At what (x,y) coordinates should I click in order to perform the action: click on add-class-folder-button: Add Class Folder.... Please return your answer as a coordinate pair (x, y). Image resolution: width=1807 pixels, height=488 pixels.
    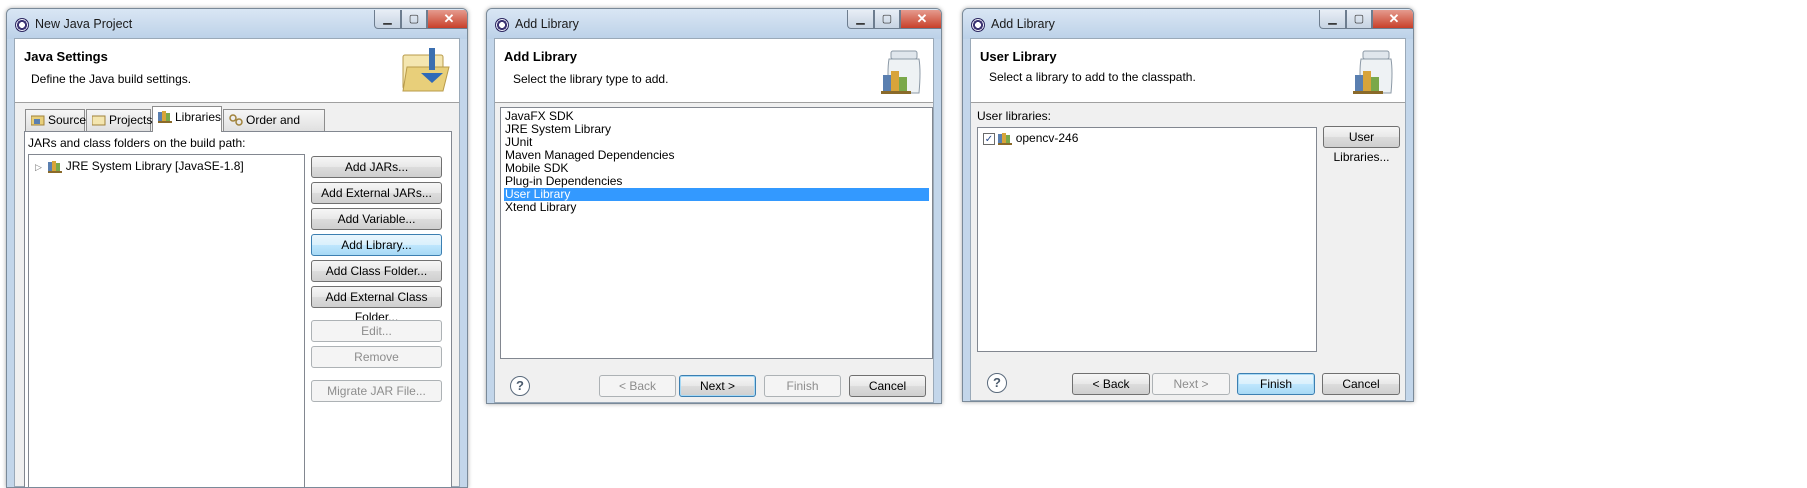
    Looking at the image, I should click on (376, 271).